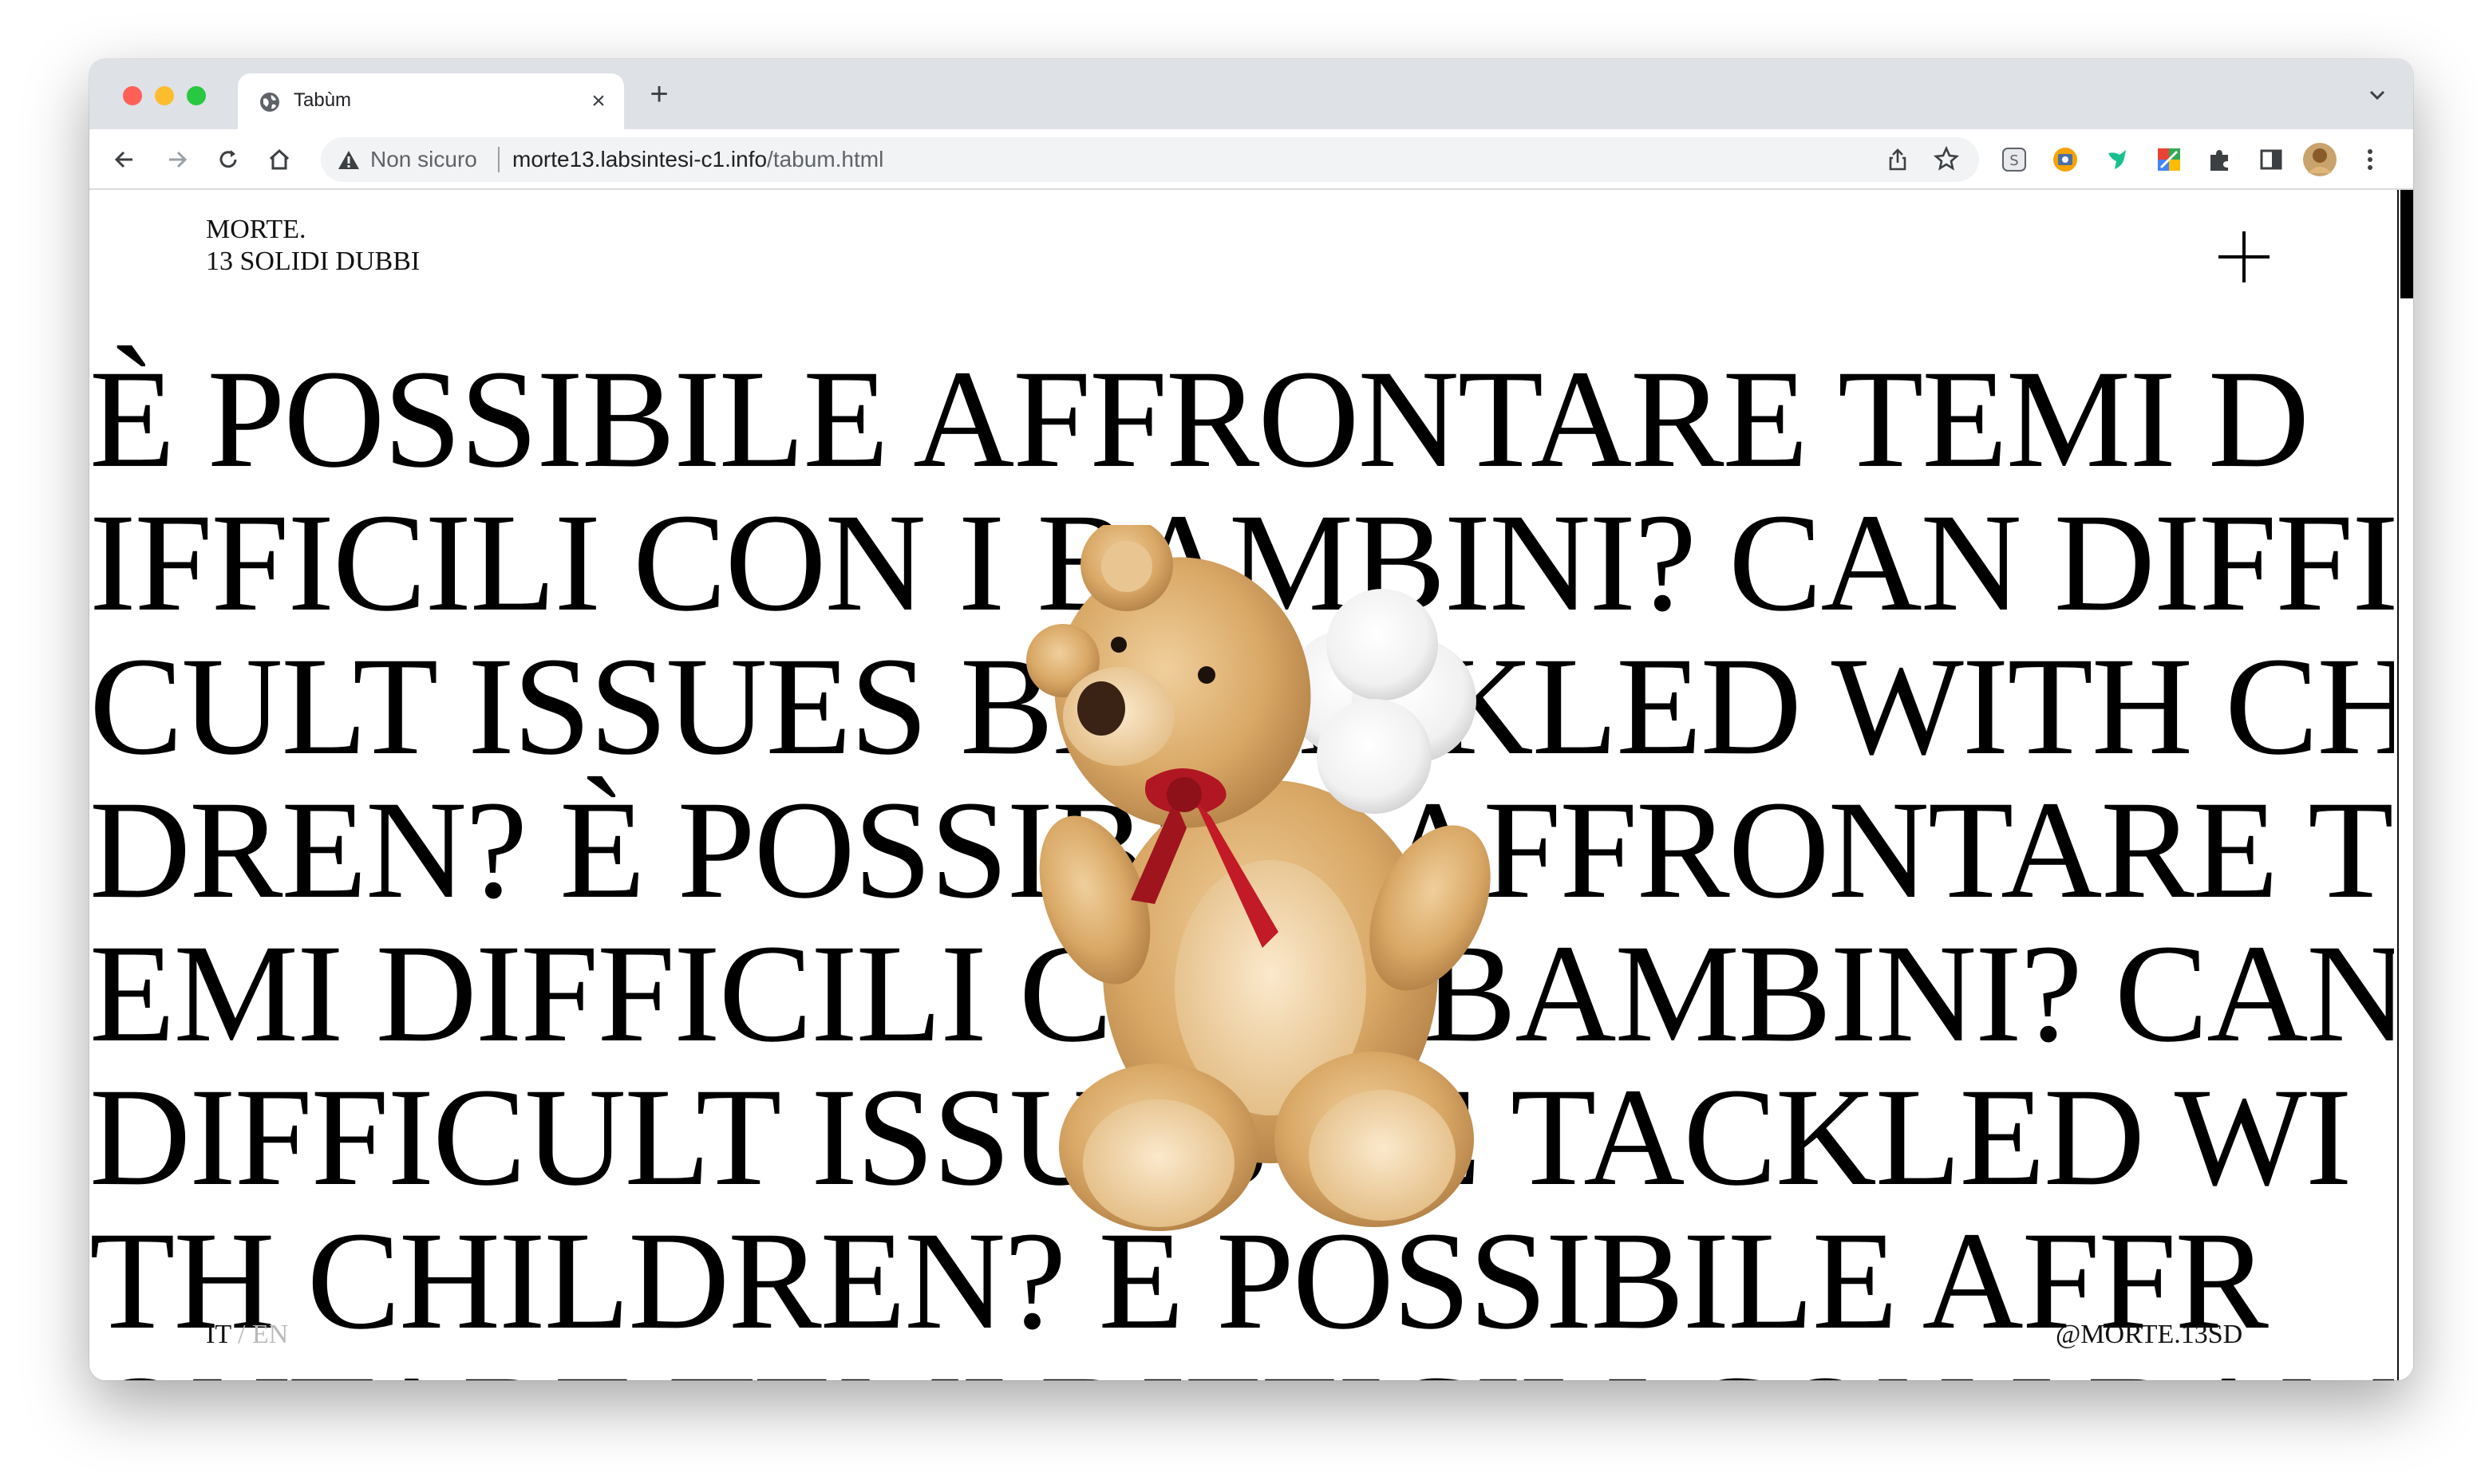 Image resolution: width=2477 pixels, height=1484 pixels. Describe the element at coordinates (2220, 160) in the screenshot. I see `extensions-puzzle-icon` at that location.